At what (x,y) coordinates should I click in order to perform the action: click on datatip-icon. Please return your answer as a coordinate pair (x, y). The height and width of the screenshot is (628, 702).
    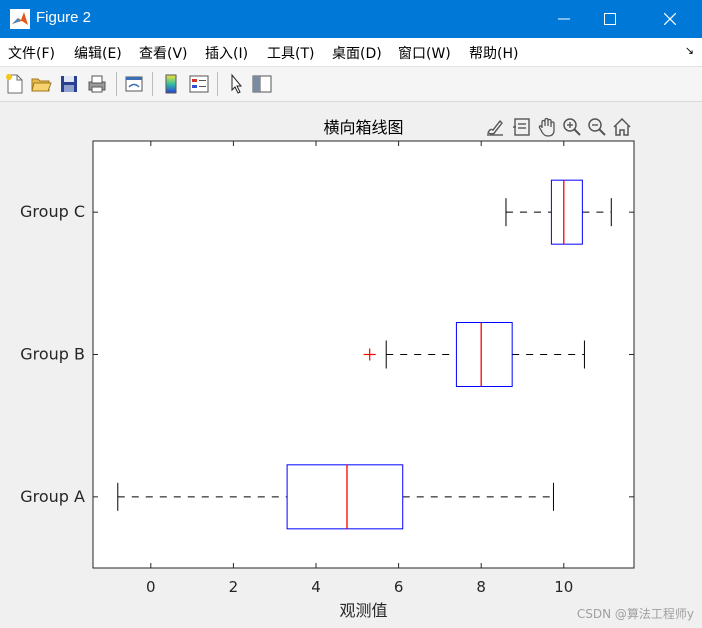
    Looking at the image, I should click on (522, 127).